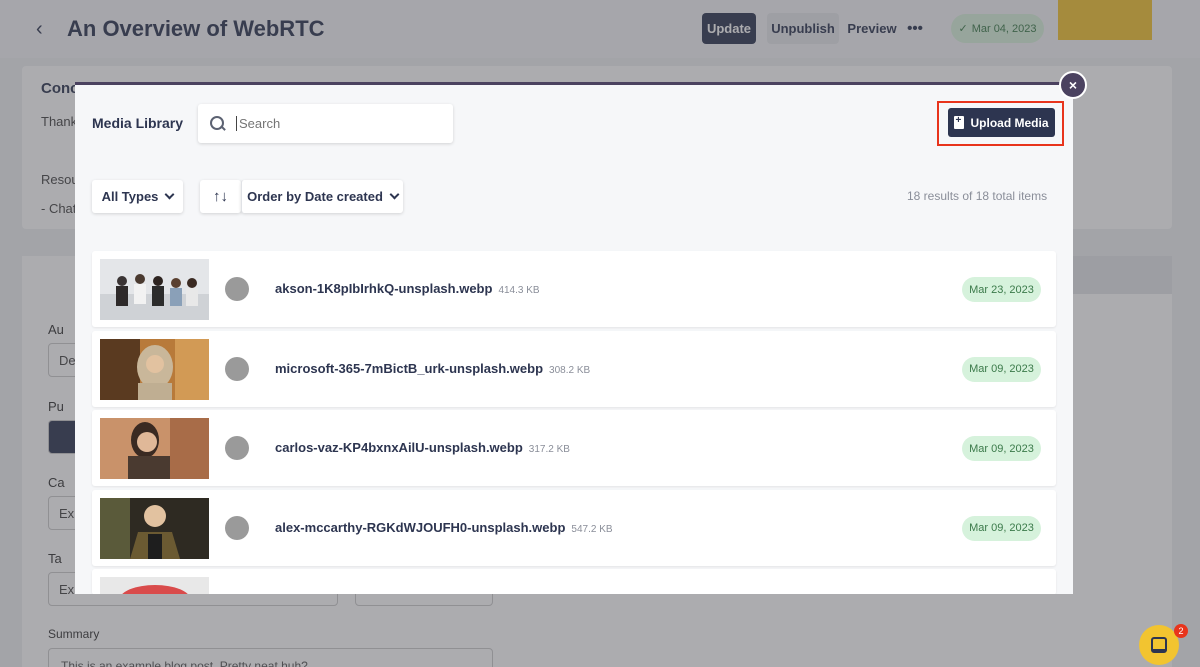 The image size is (1200, 667). What do you see at coordinates (1009, 122) in the screenshot?
I see `upload-media-label: Upload Media` at bounding box center [1009, 122].